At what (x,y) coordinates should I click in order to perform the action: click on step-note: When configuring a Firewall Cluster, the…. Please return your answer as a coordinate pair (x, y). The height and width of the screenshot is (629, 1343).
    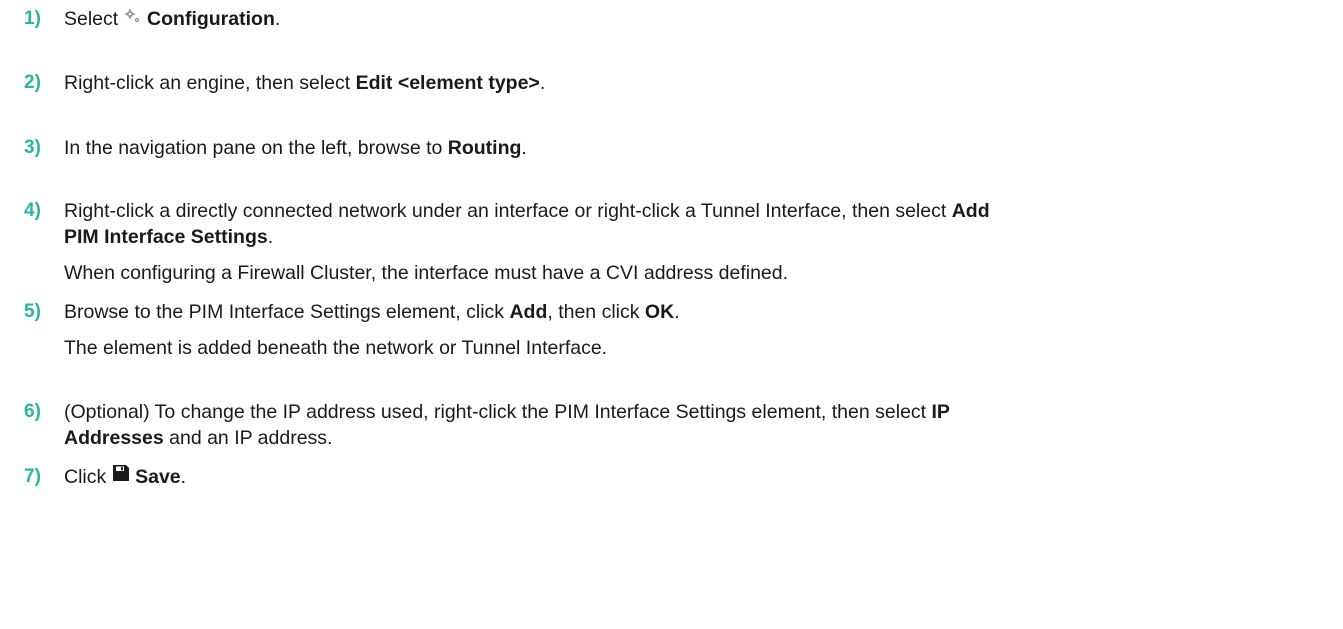
    Looking at the image, I should click on (426, 273).